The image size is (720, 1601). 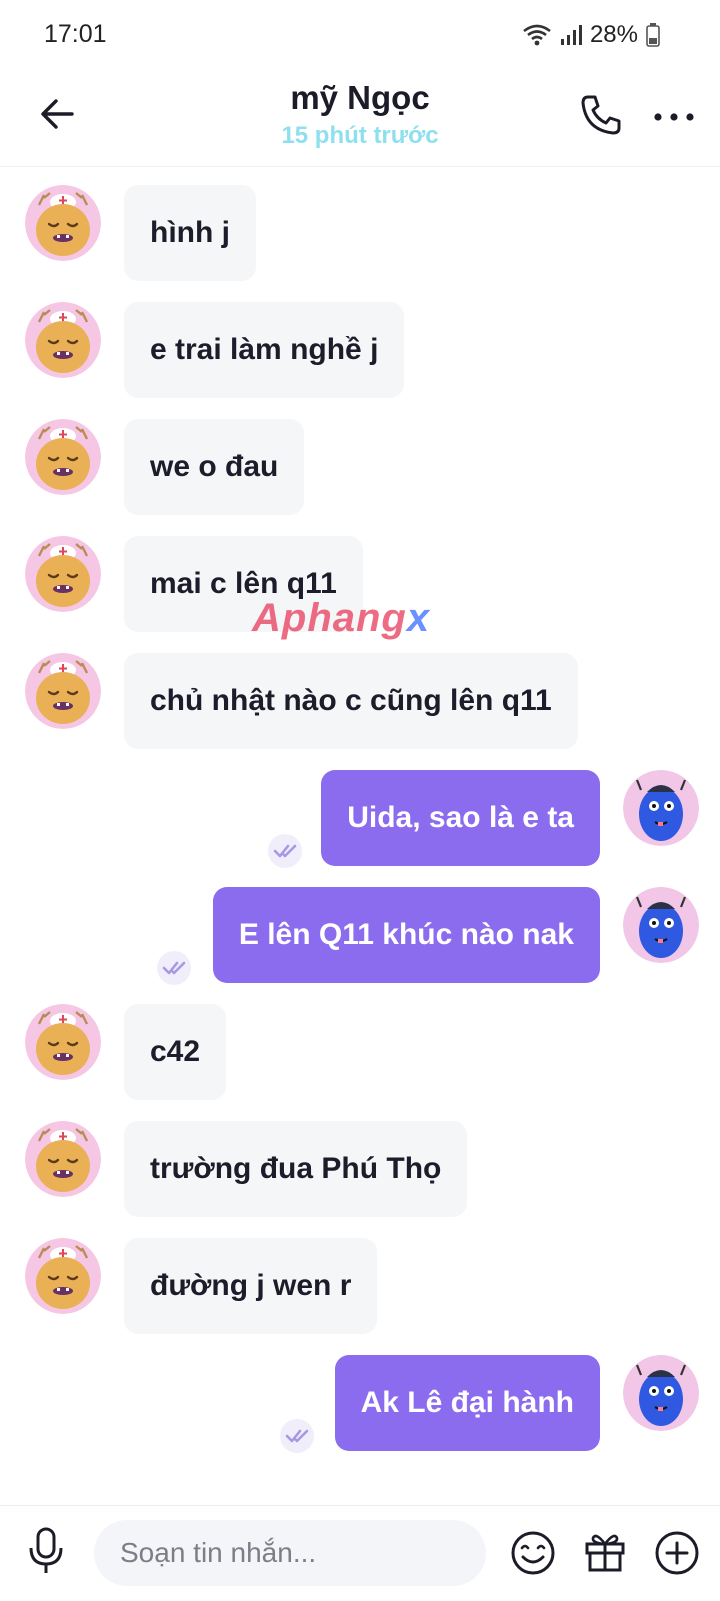 I want to click on message-incoming: trường đua Phú Thọ, so click(x=360, y=1169).